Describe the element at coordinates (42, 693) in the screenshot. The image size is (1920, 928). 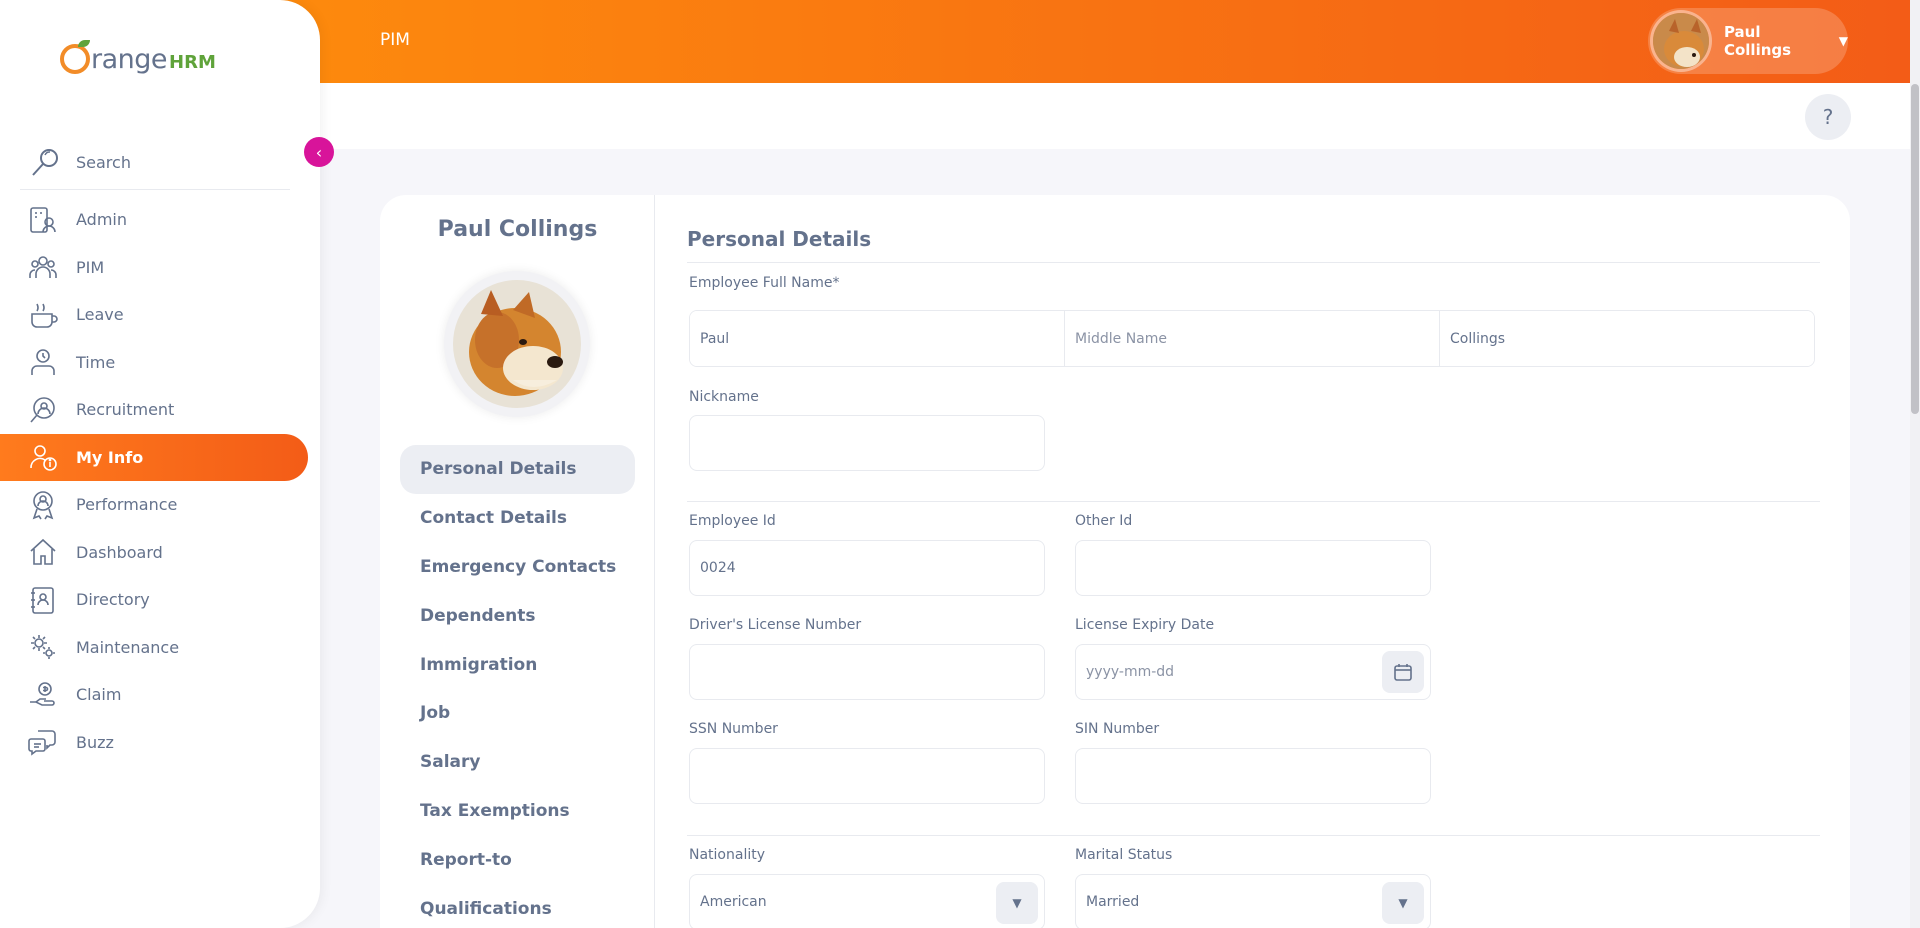
I see `claim-icon` at that location.